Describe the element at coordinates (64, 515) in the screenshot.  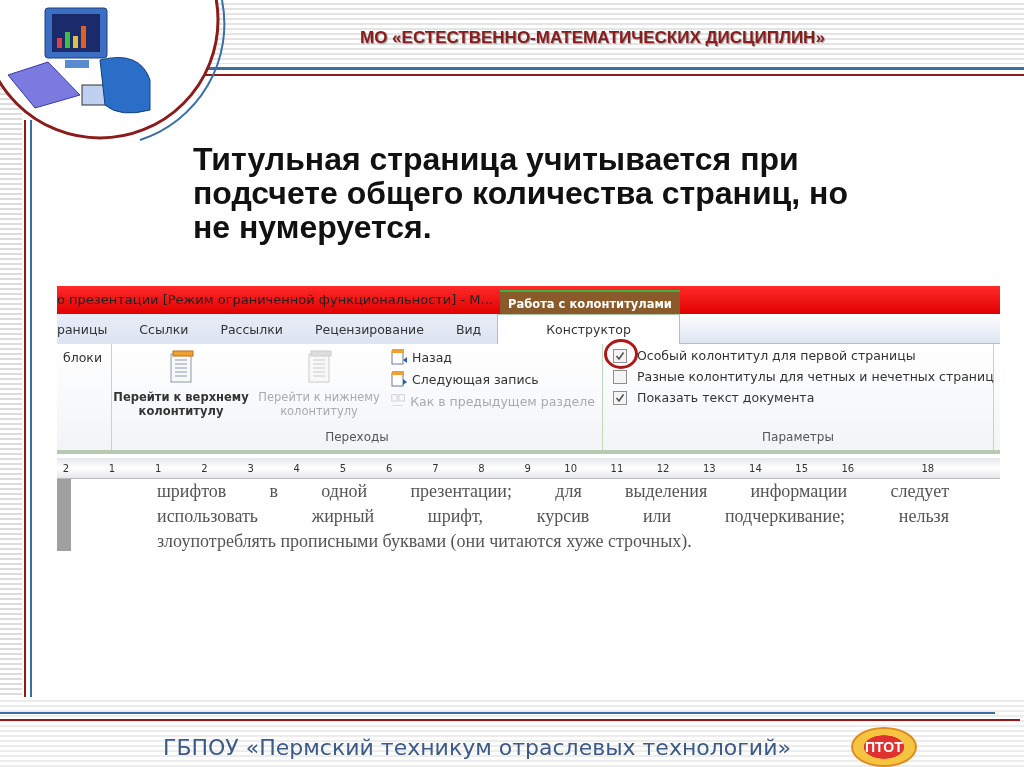
I see `page-margin-bar` at that location.